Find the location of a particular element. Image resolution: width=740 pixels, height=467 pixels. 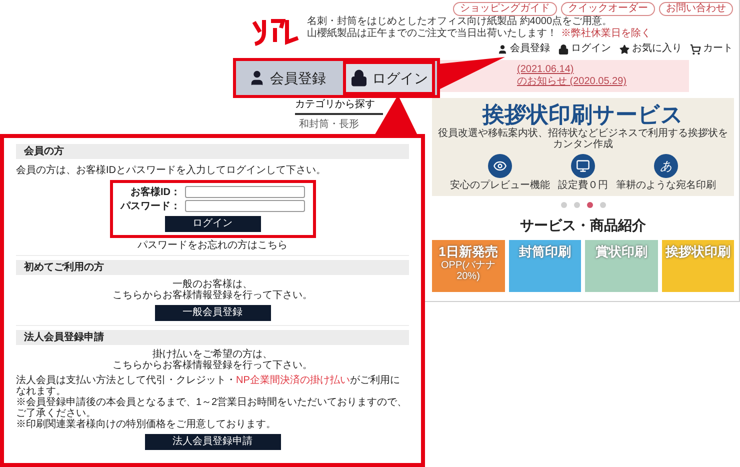

nav-link: ログイン is located at coordinates (584, 49).